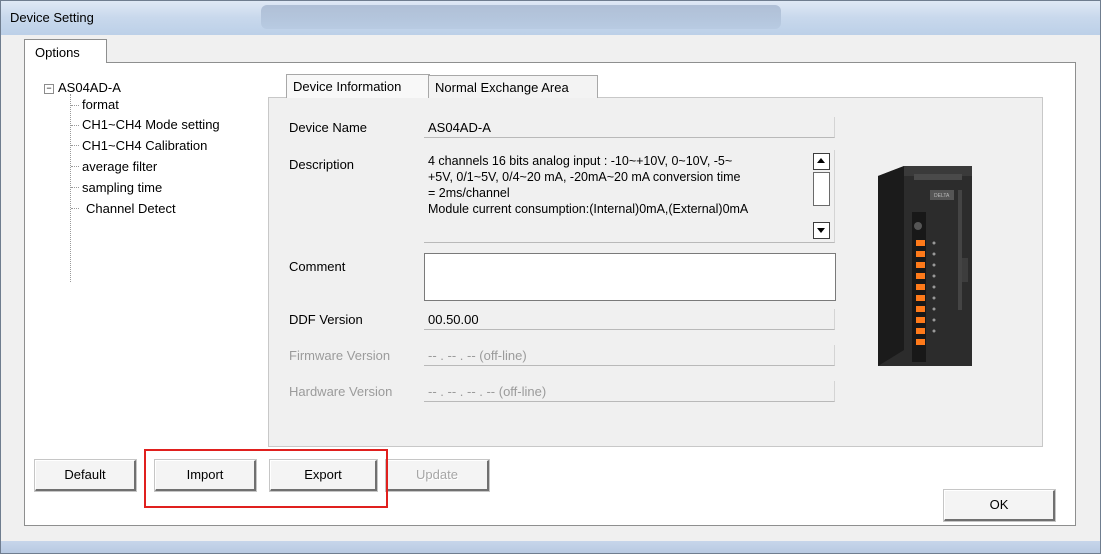 The height and width of the screenshot is (554, 1101). What do you see at coordinates (521, 17) in the screenshot?
I see `title-bar-glow` at bounding box center [521, 17].